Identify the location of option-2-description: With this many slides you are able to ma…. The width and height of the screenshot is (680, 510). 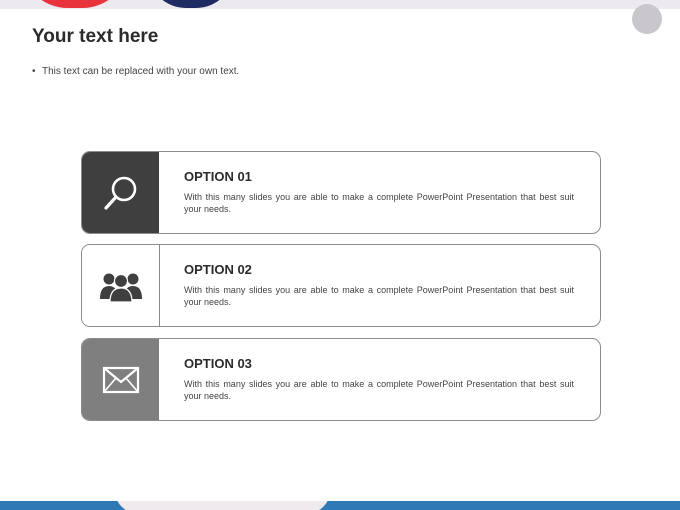
(379, 296).